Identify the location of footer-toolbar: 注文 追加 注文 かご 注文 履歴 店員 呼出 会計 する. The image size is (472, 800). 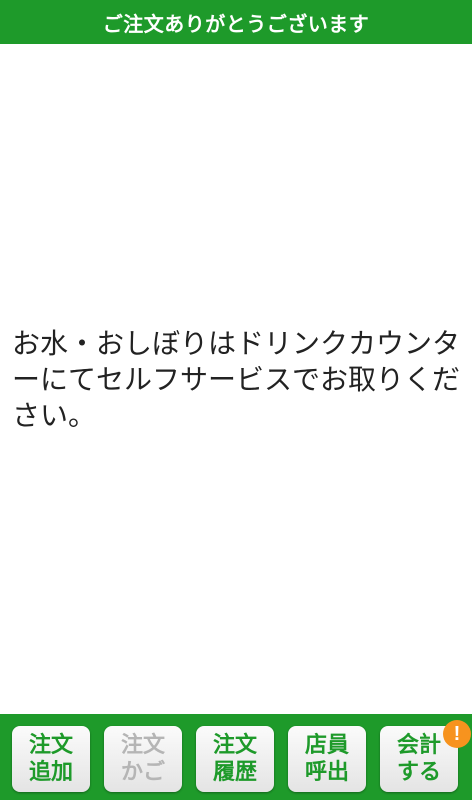
(236, 757).